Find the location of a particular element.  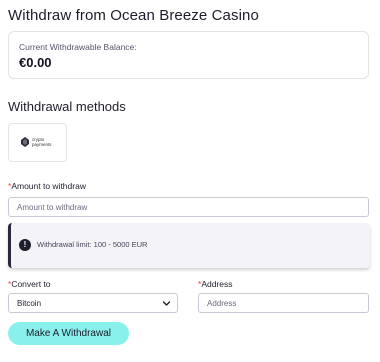

withdrawal-limit-text: Withdrawal limit: 100 - 5000 EUR is located at coordinates (92, 244).